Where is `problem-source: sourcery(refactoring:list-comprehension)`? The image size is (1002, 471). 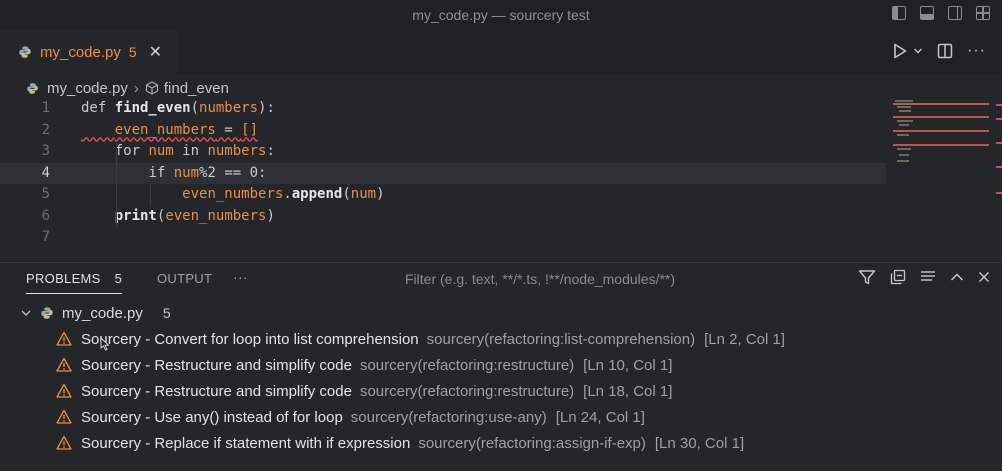
problem-source: sourcery(refactoring:list-comprehension) is located at coordinates (561, 339).